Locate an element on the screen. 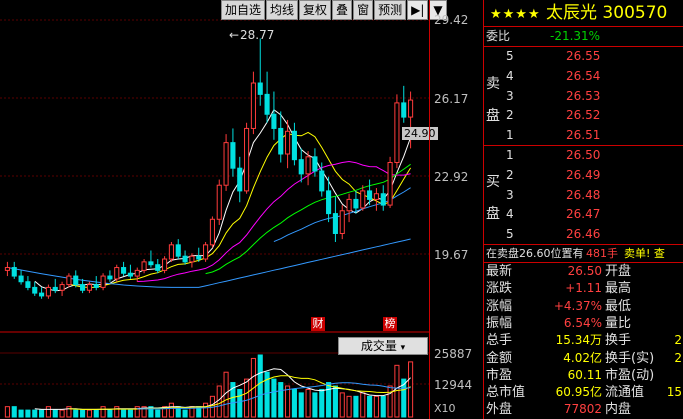 The width and height of the screenshot is (683, 419). chart-toolbar: 加自选 均线 复权 叠 窗 预测 ▶| ▼ is located at coordinates (334, 10).